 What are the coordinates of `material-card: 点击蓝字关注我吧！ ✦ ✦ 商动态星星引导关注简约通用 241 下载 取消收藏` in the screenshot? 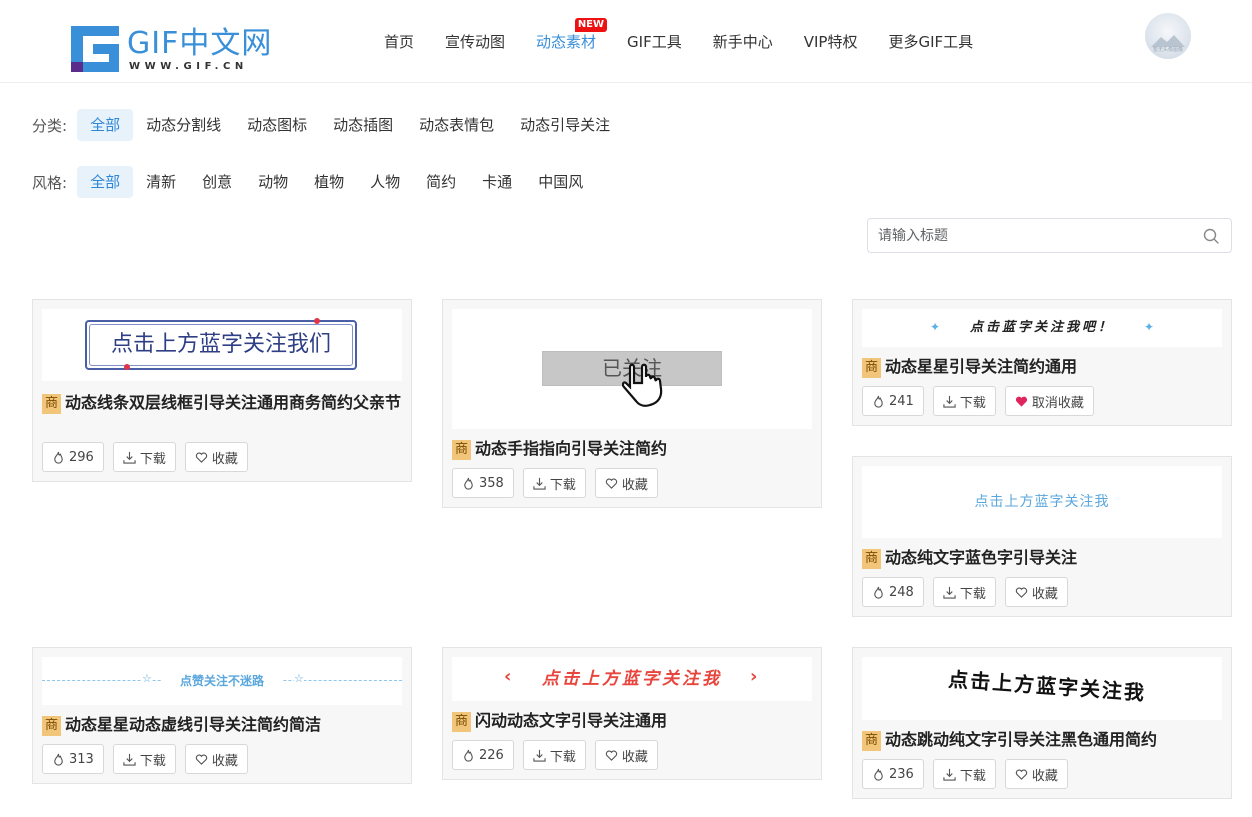 It's located at (1042, 362).